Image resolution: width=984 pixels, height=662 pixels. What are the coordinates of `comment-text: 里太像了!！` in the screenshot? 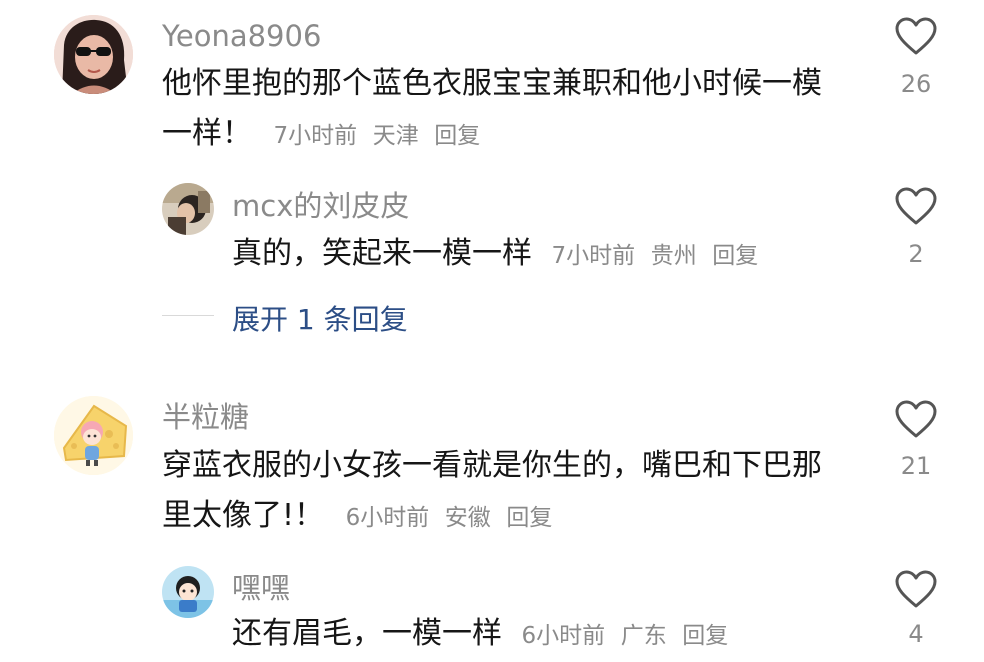 It's located at (243, 515).